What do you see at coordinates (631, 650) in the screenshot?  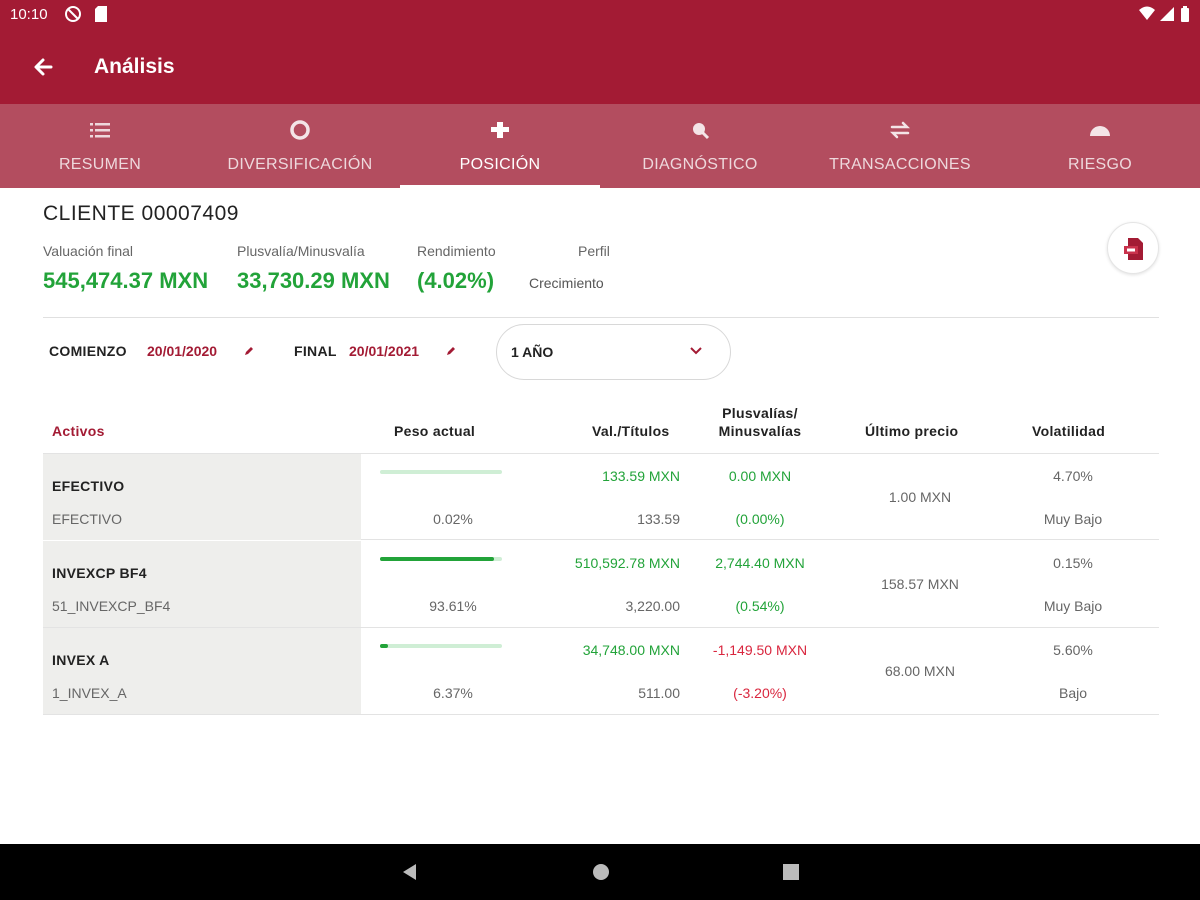 I see `valor-value: 34,748.00 MXN` at bounding box center [631, 650].